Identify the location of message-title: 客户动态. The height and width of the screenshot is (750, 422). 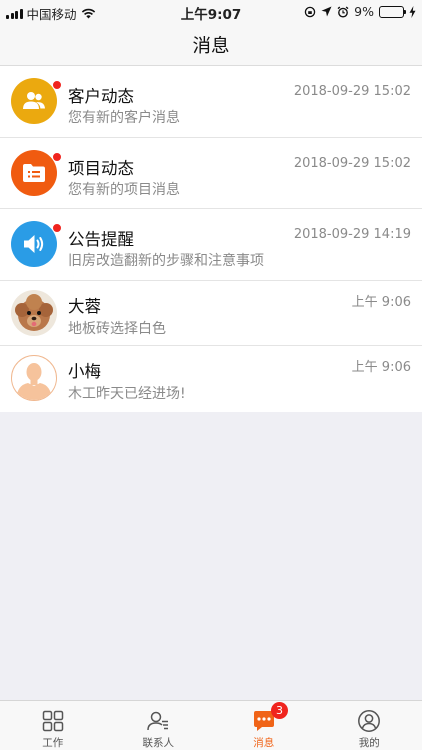
(101, 96).